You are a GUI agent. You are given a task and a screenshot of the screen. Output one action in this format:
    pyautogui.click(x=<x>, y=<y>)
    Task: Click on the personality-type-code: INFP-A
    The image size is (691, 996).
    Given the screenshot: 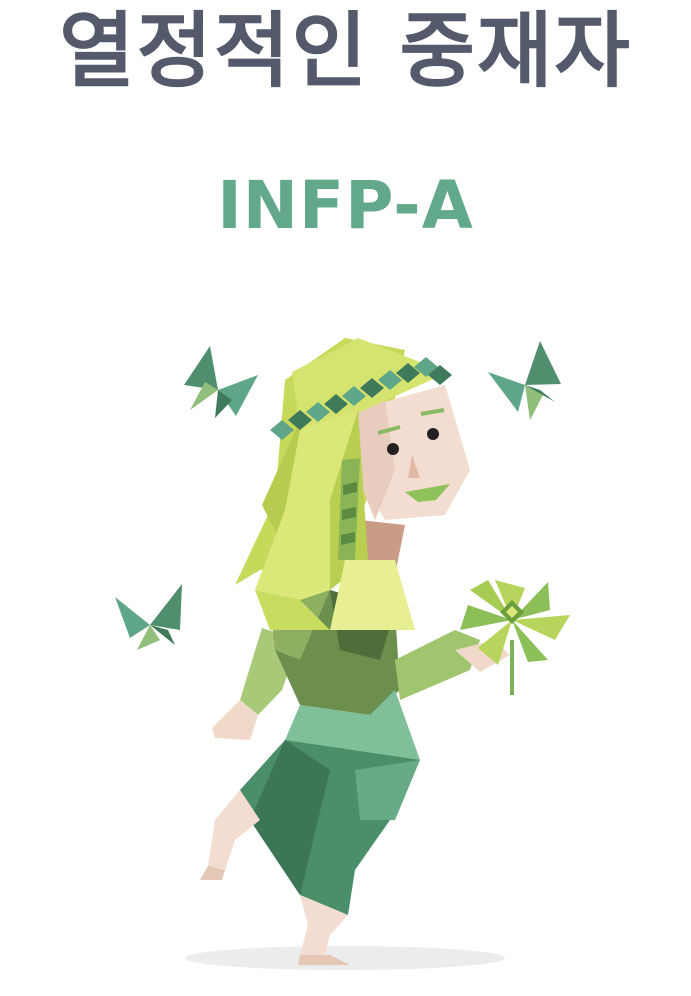 What is the action you would take?
    pyautogui.click(x=345, y=205)
    